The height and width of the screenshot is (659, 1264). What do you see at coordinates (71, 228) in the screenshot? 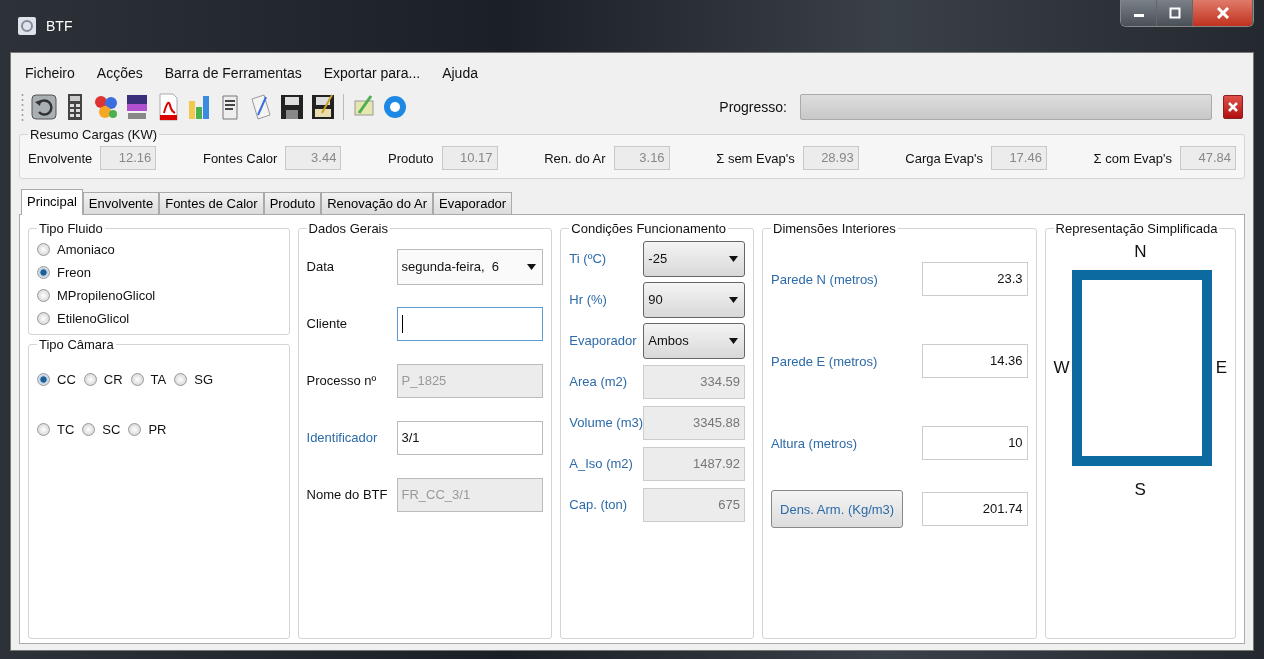
I see `group-title: Tipo Fluido` at bounding box center [71, 228].